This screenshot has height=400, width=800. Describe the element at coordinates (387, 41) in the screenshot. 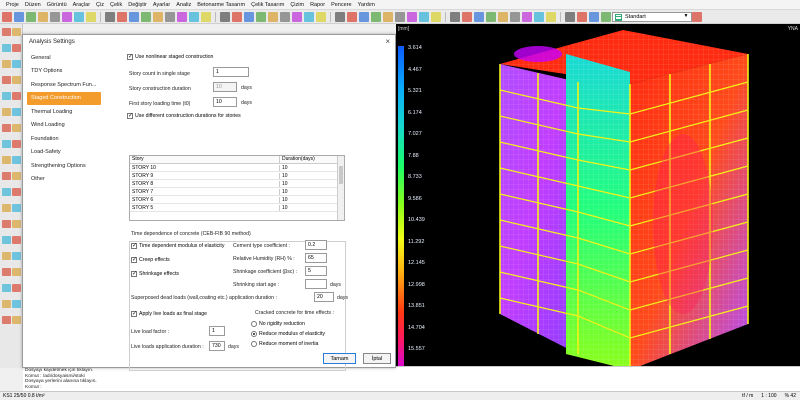

I see `close-icon: ×` at that location.